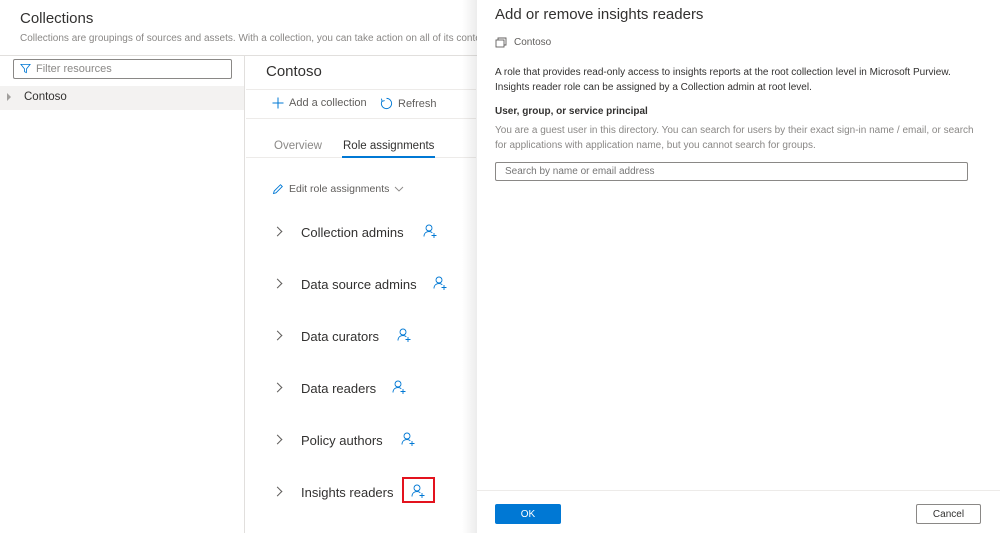 The height and width of the screenshot is (533, 1000). What do you see at coordinates (528, 514) in the screenshot?
I see `ok-button: OK` at bounding box center [528, 514].